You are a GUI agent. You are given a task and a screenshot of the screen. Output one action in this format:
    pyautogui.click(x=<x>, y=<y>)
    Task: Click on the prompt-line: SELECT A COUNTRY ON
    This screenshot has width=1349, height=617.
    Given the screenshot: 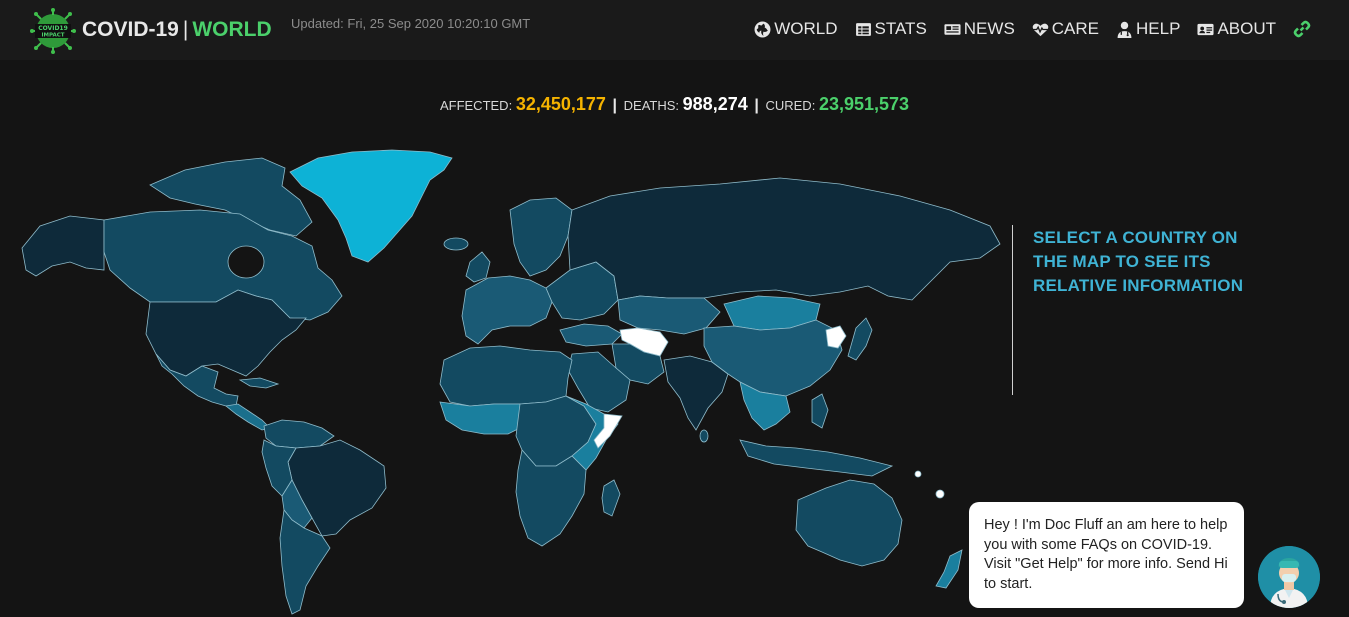 What is the action you would take?
    pyautogui.click(x=1135, y=237)
    